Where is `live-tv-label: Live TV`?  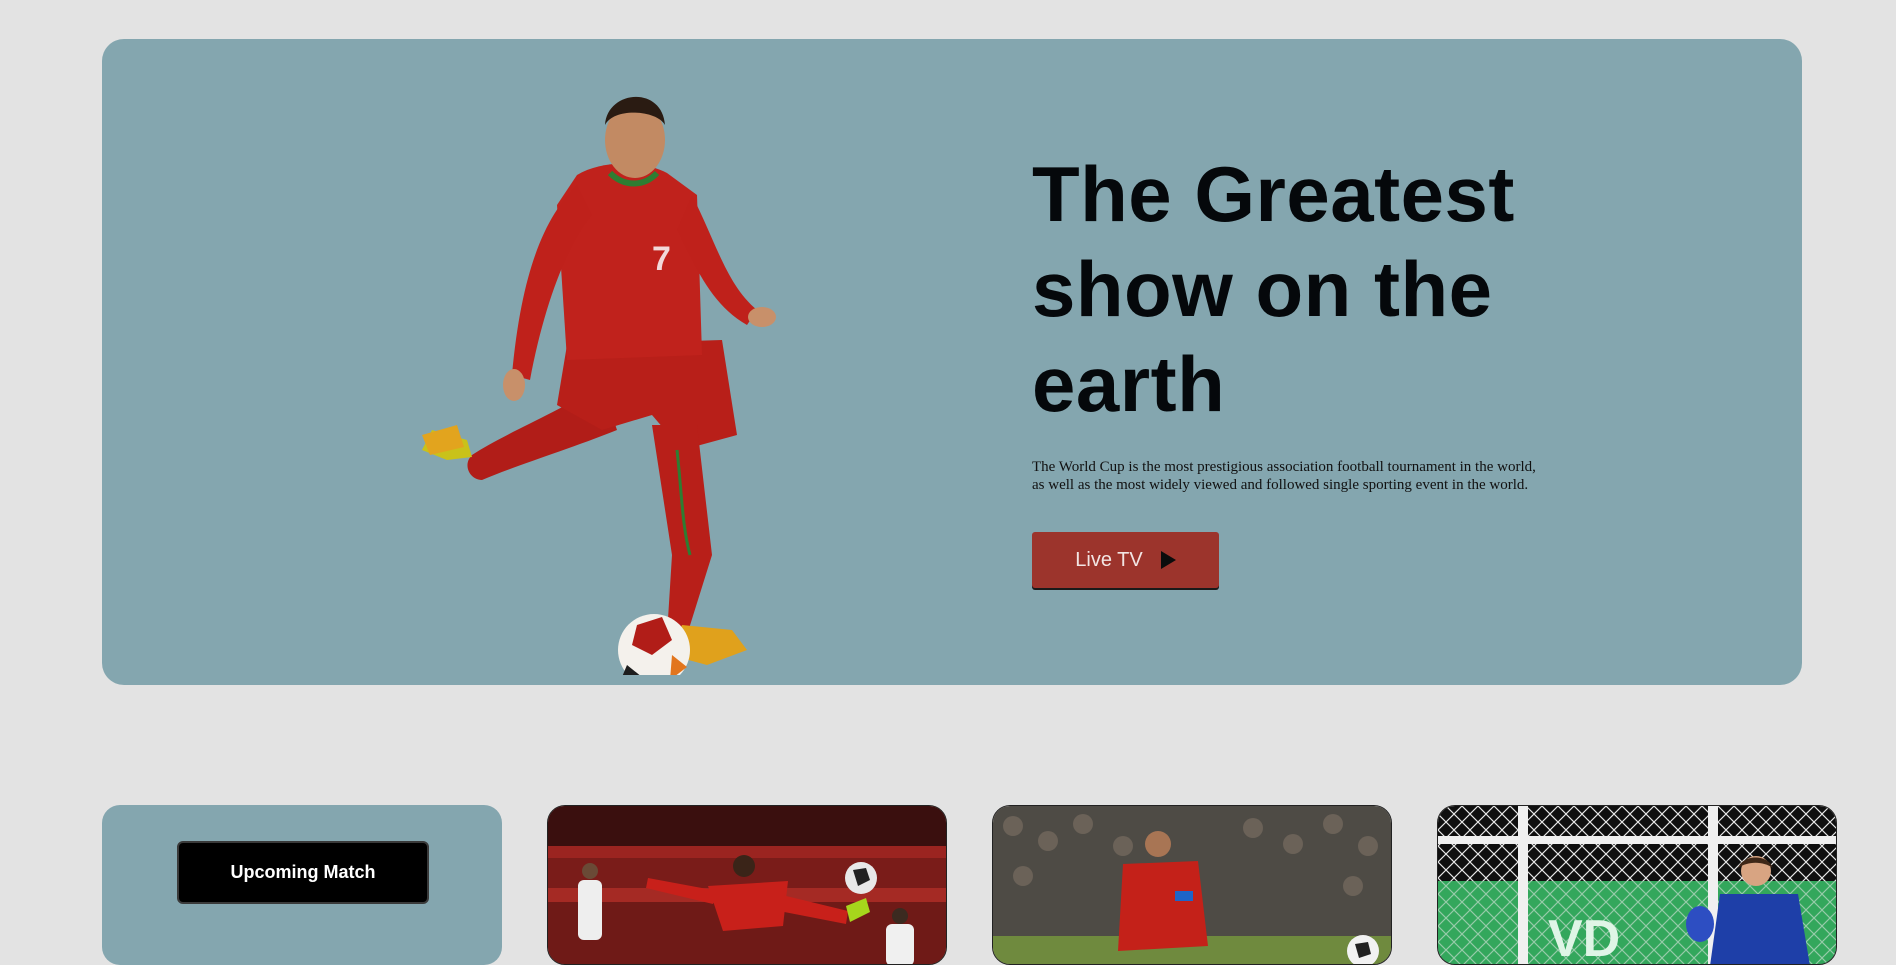
live-tv-label: Live TV is located at coordinates (1109, 559).